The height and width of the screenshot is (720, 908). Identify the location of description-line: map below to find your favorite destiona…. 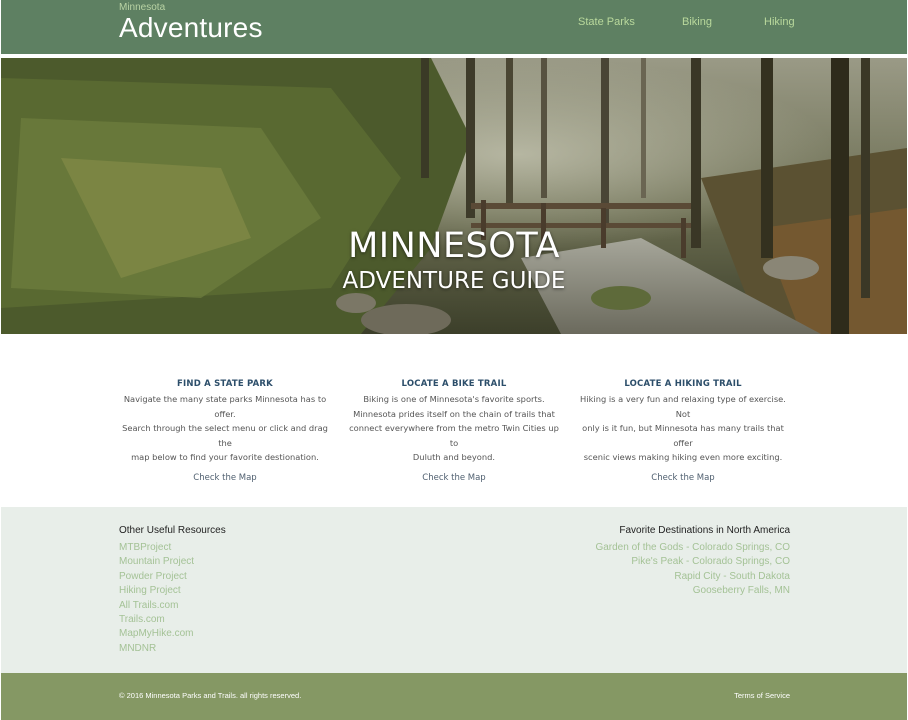
(225, 457).